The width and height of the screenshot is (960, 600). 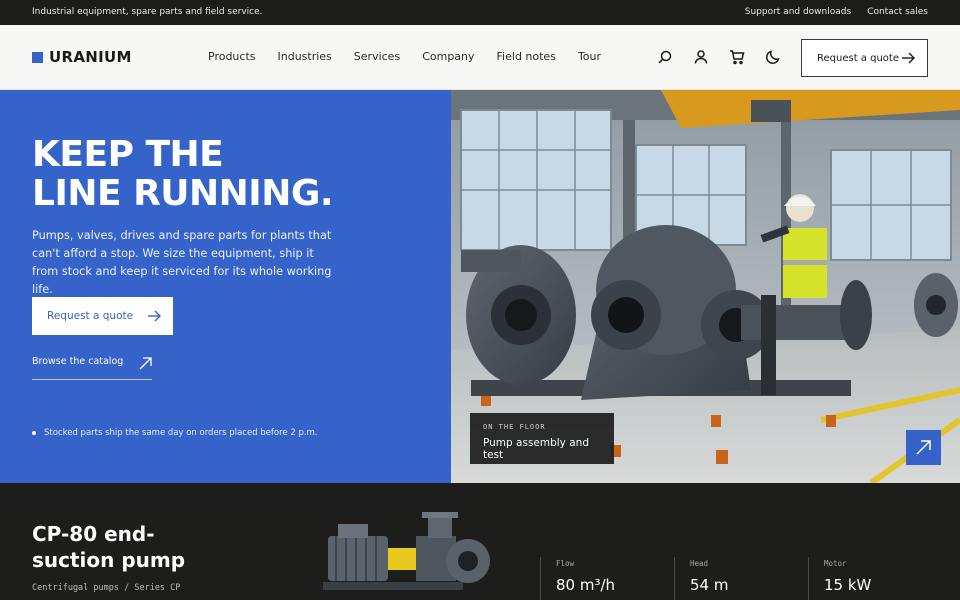 I want to click on logo-wordmark: URANIUM, so click(x=90, y=57).